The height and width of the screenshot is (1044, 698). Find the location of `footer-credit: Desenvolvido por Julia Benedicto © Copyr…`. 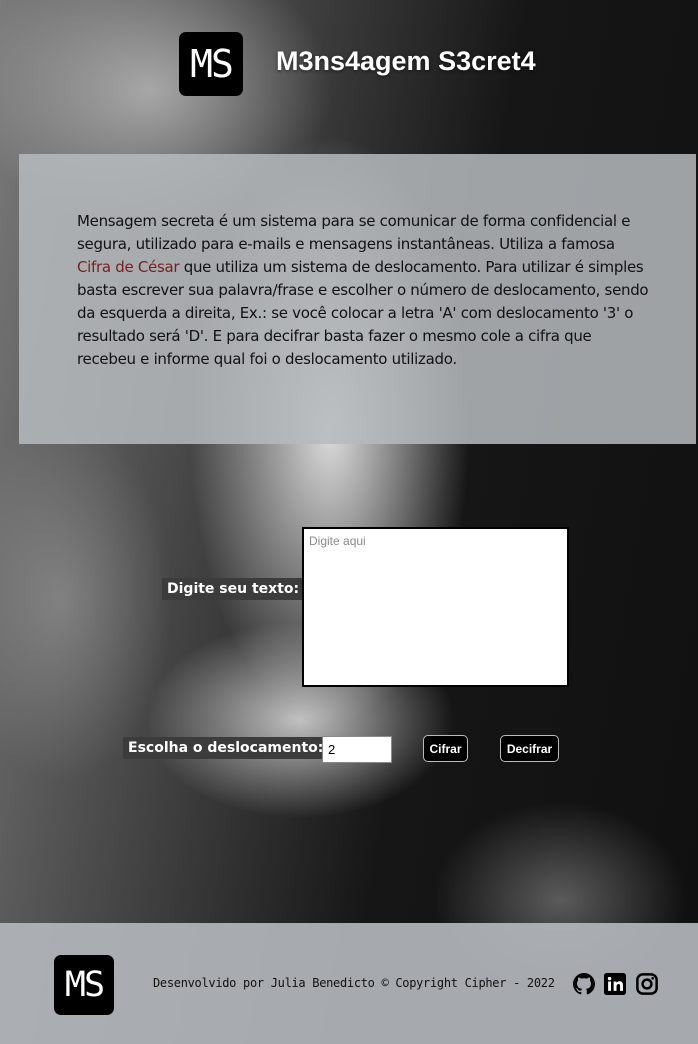

footer-credit: Desenvolvido por Julia Benedicto © Copyr… is located at coordinates (354, 983).